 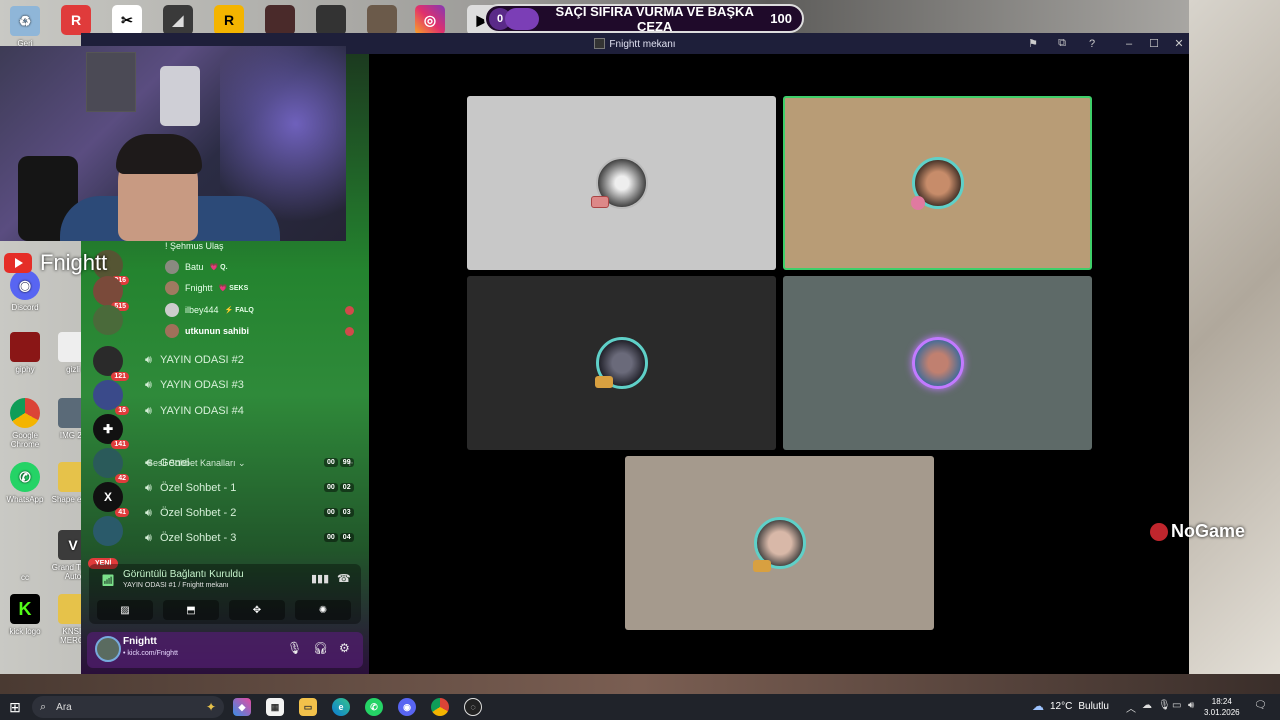 I want to click on voice-channel-genel: 🔊︎ Genel, so click(x=167, y=463).